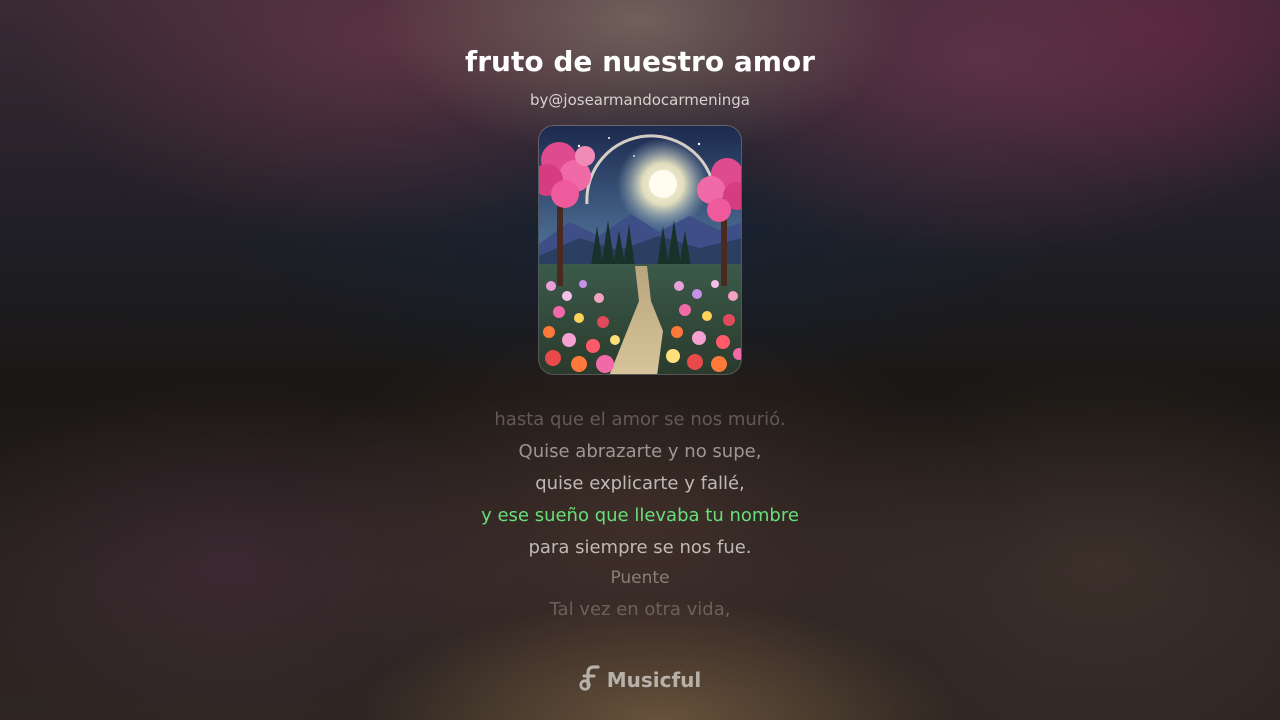 Image resolution: width=1280 pixels, height=720 pixels. Describe the element at coordinates (640, 451) in the screenshot. I see `lyric-line: Quise abrazarte y no supe,` at that location.